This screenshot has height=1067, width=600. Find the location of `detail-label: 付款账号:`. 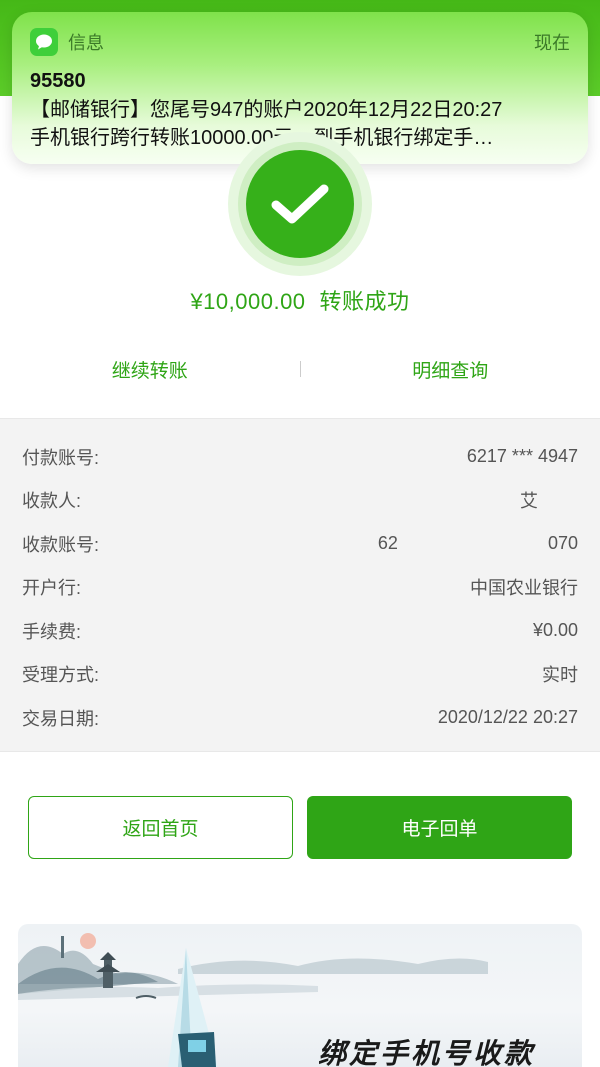

detail-label: 付款账号: is located at coordinates (61, 457).